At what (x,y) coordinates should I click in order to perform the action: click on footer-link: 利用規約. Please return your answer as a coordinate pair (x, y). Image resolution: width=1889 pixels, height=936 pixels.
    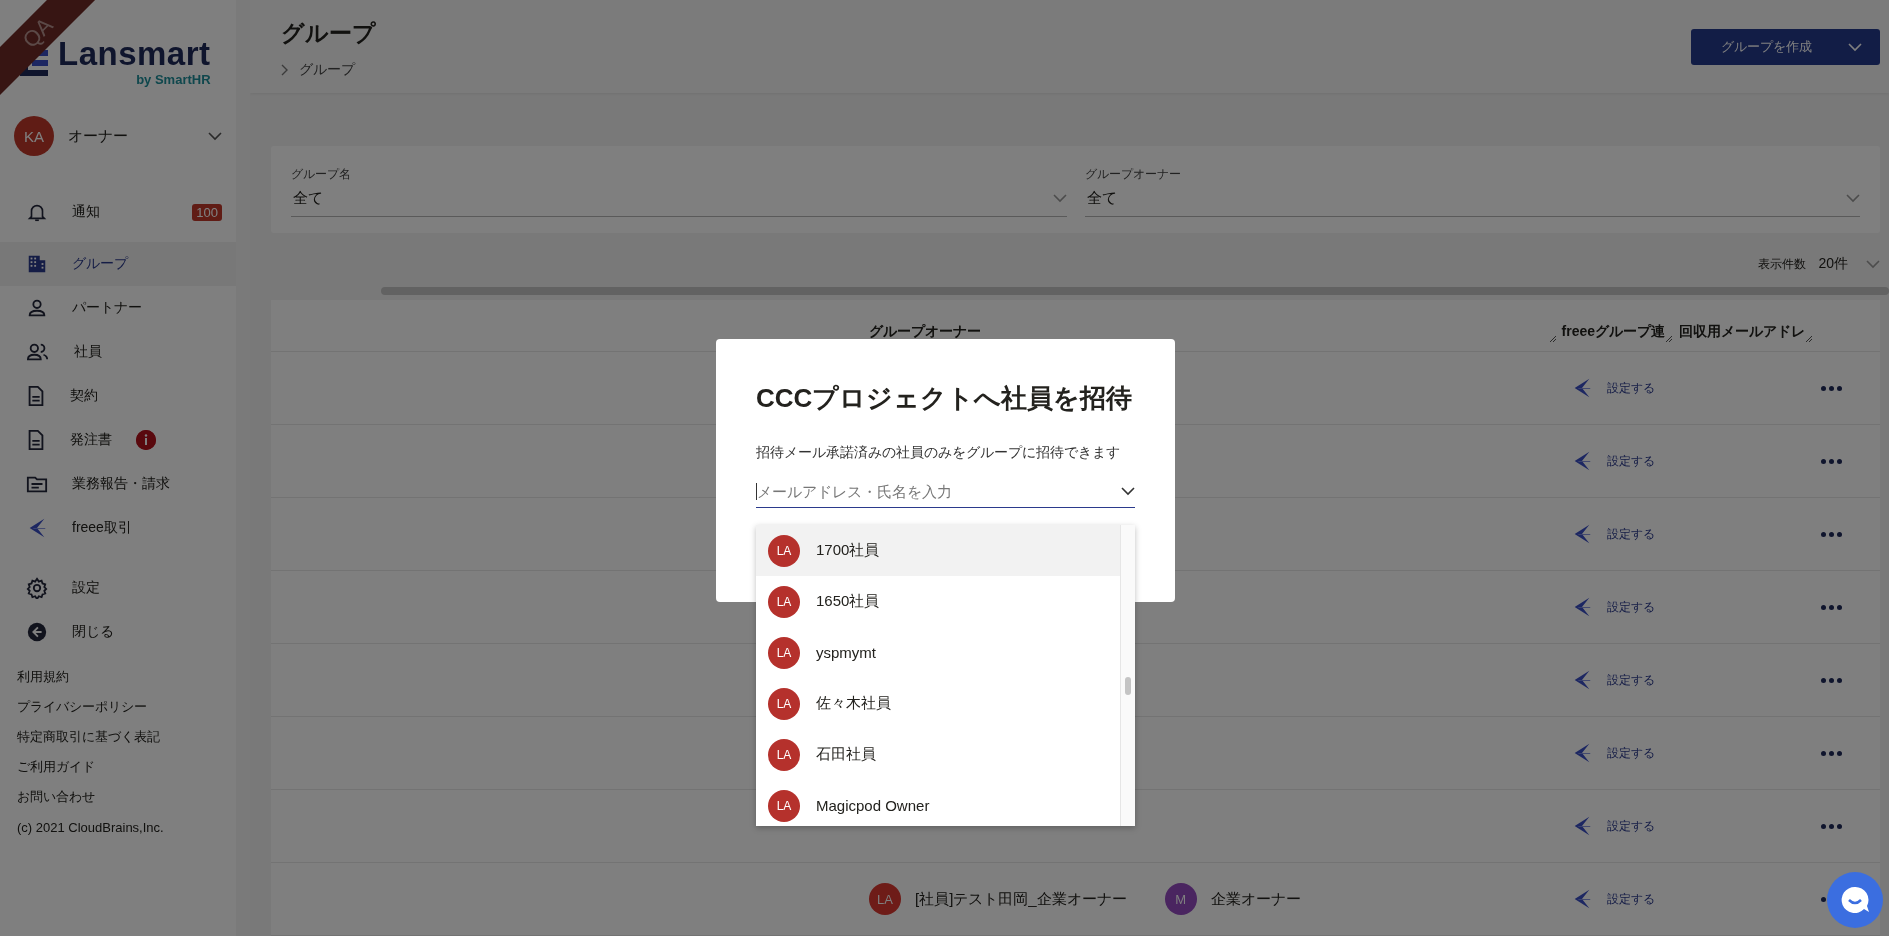
    Looking at the image, I should click on (43, 677).